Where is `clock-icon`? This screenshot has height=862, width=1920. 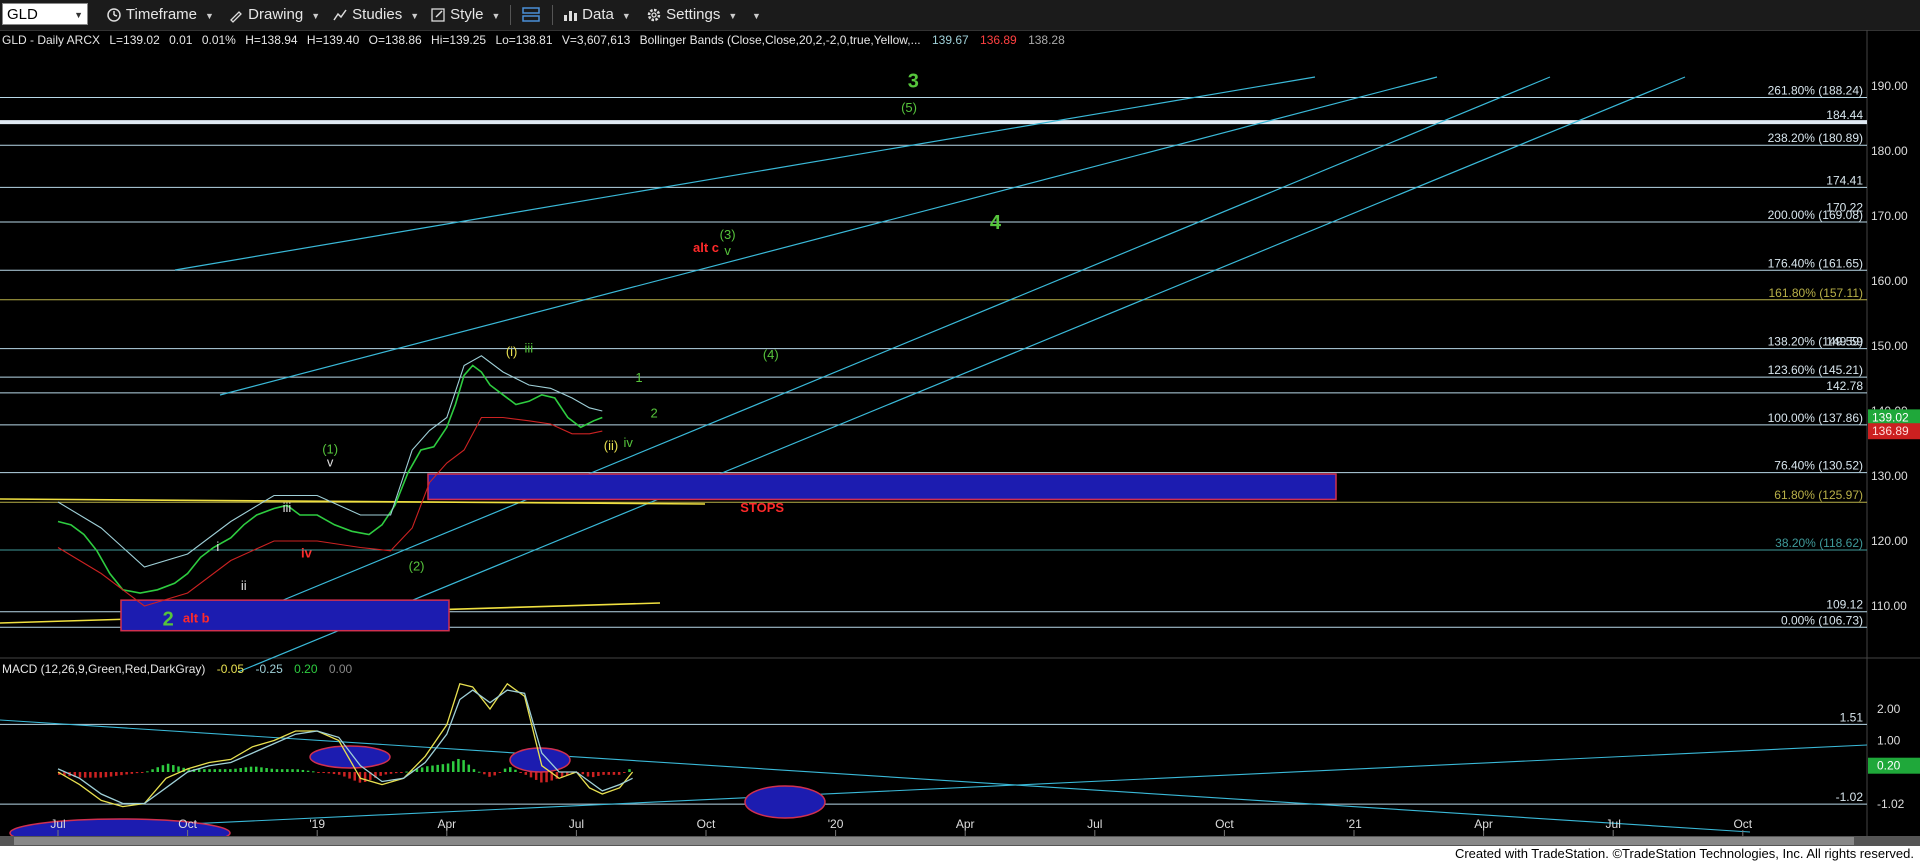
clock-icon is located at coordinates (114, 15).